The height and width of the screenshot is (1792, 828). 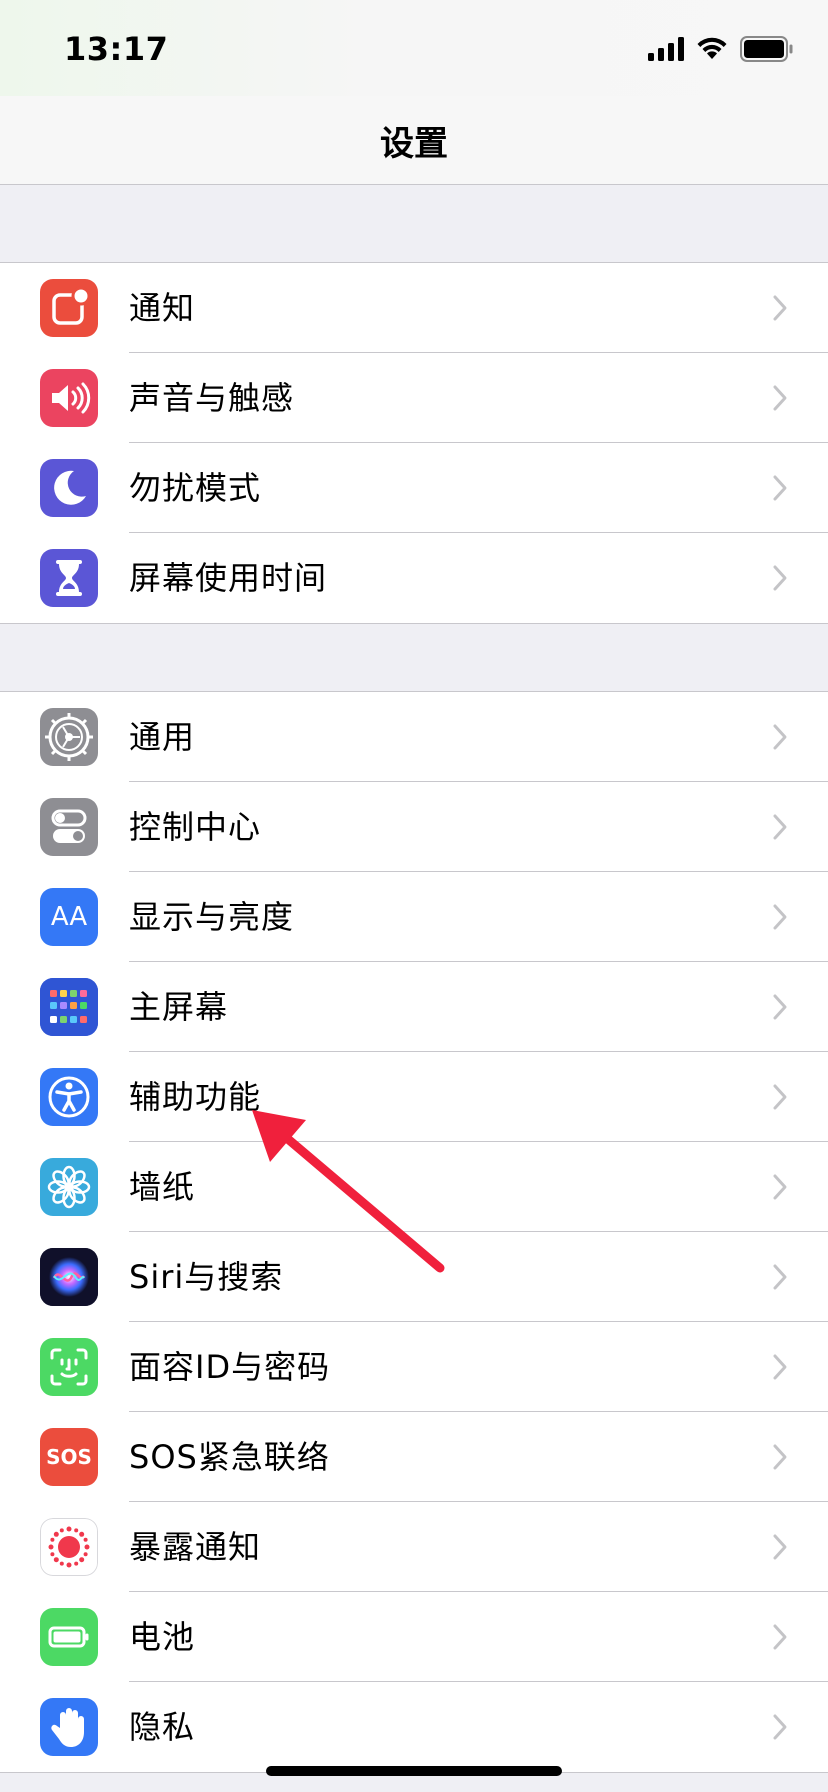 I want to click on status-bar: 13:17, so click(x=414, y=48).